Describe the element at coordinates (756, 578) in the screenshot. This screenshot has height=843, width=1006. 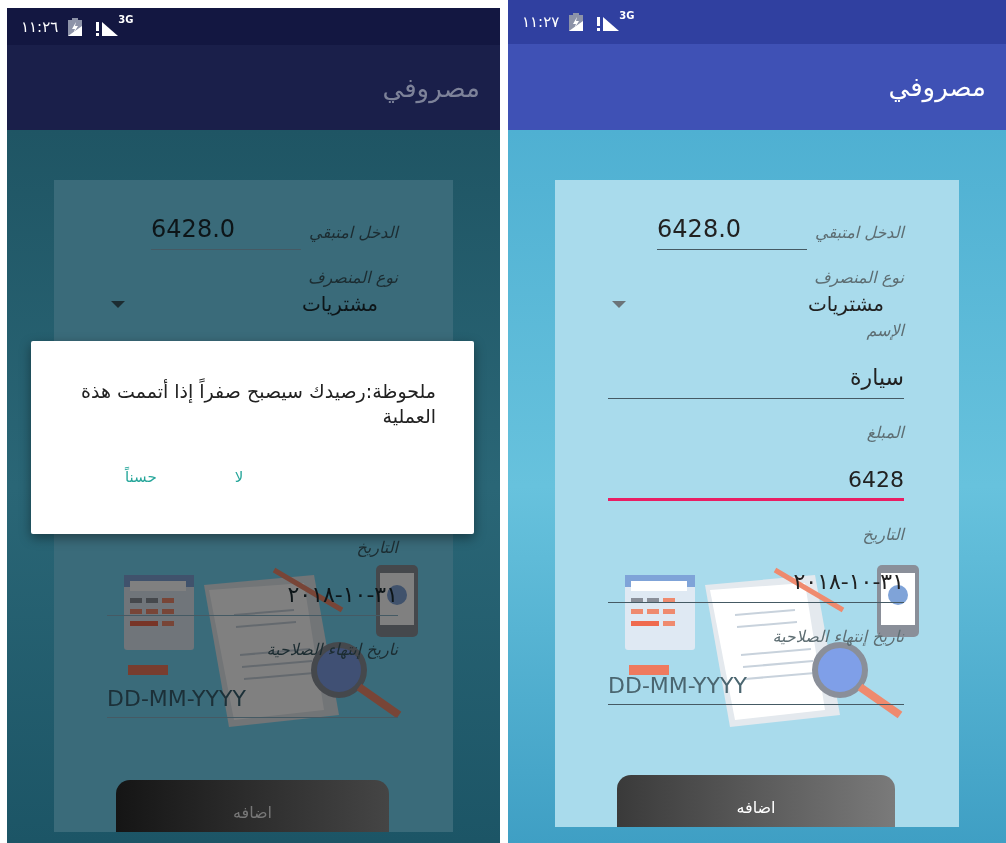
I see `text-field: ٣١-١٠-٢٠١٨` at that location.